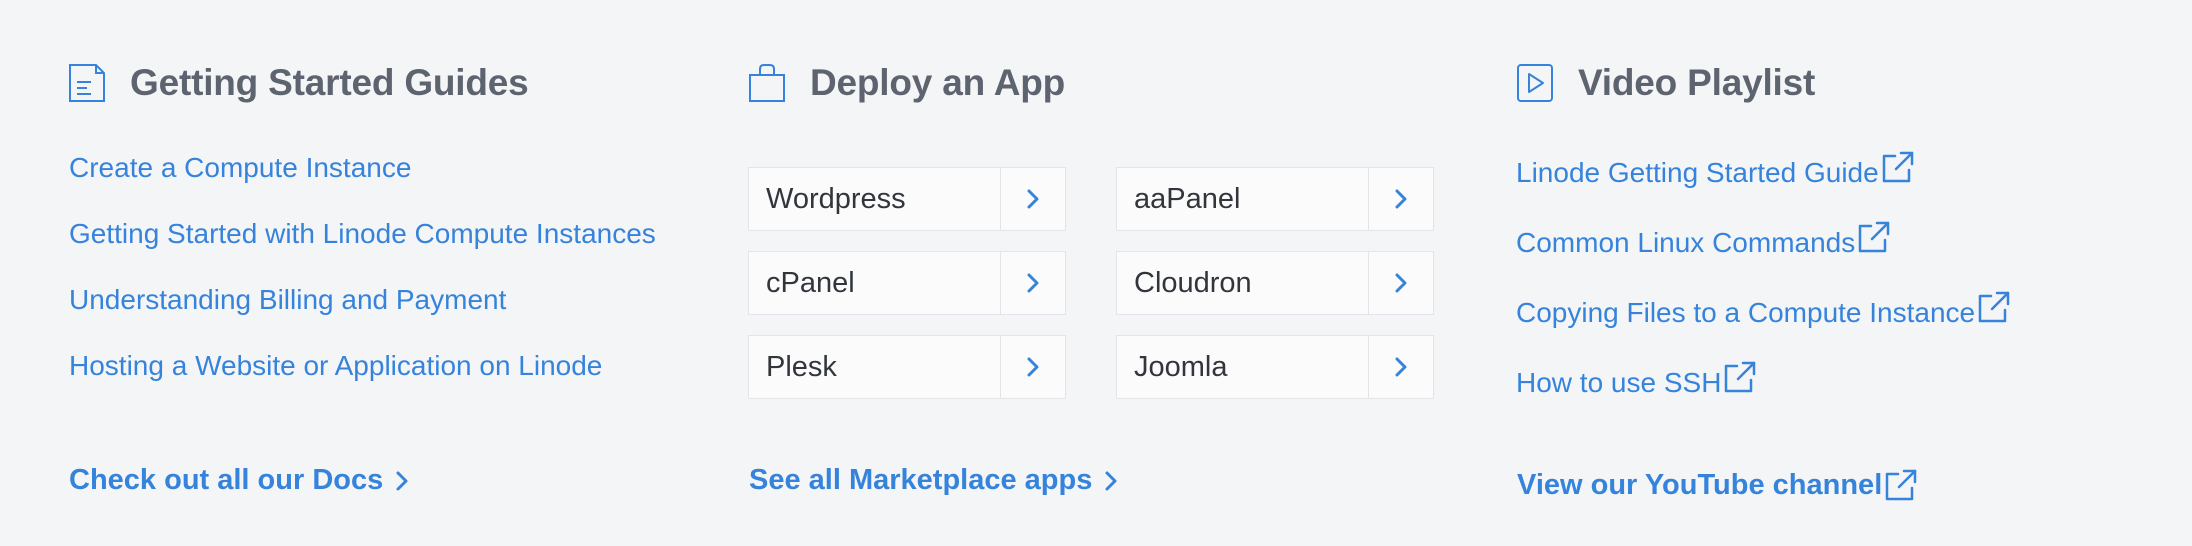 This screenshot has height=546, width=2192. I want to click on youtube-channel-label: View our YouTube channel, so click(1700, 484).